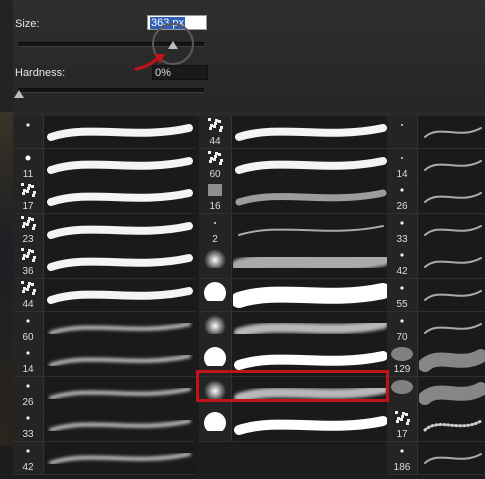 This screenshot has height=479, width=485. I want to click on hardness-slider-thumb, so click(19, 94).